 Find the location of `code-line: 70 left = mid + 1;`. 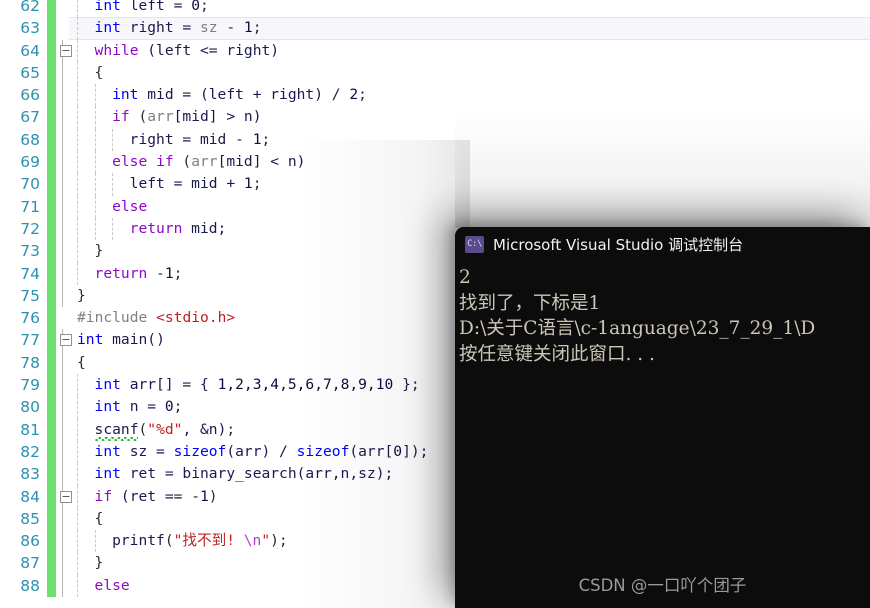

code-line: 70 left = mid + 1; is located at coordinates (435, 184).